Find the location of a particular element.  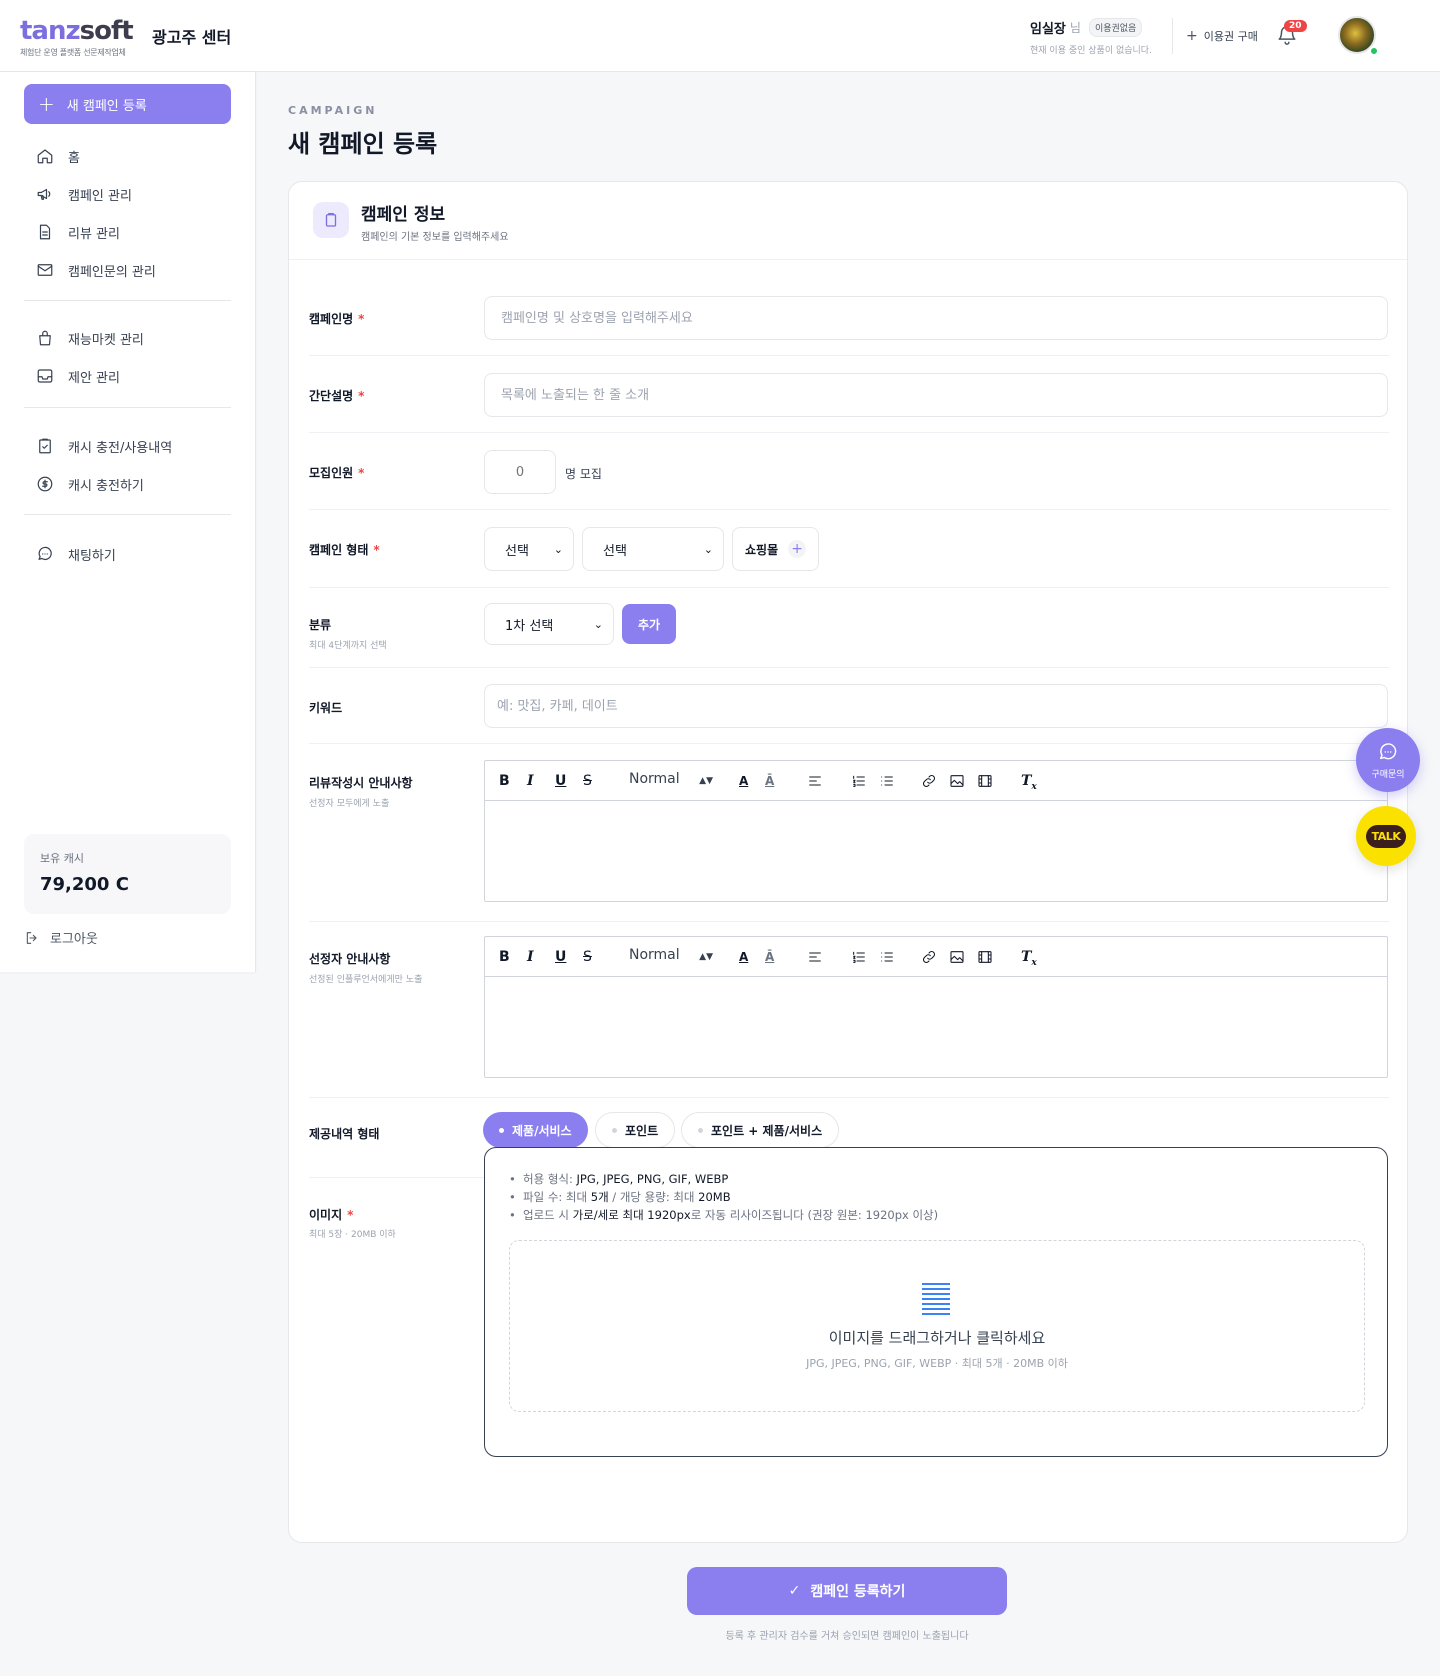

offer-type-label: 제공내역 형태 is located at coordinates (344, 1134).